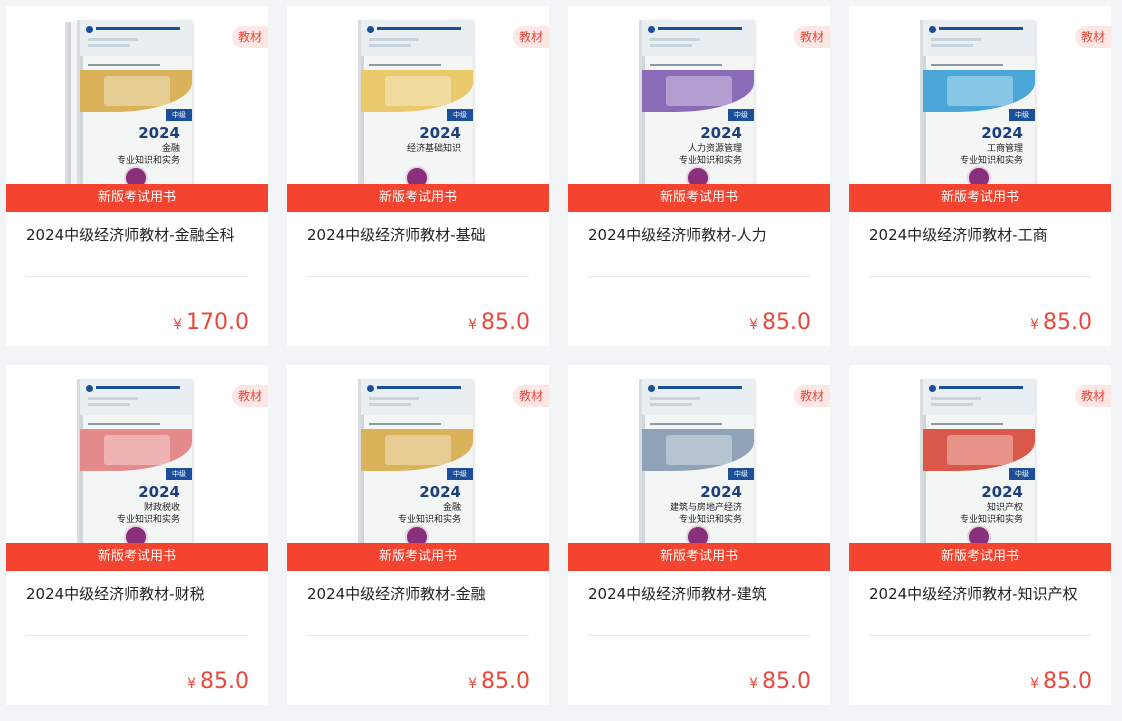 The width and height of the screenshot is (1122, 721). Describe the element at coordinates (140, 594) in the screenshot. I see `product-title: 2024中级经济师教材-财税` at that location.